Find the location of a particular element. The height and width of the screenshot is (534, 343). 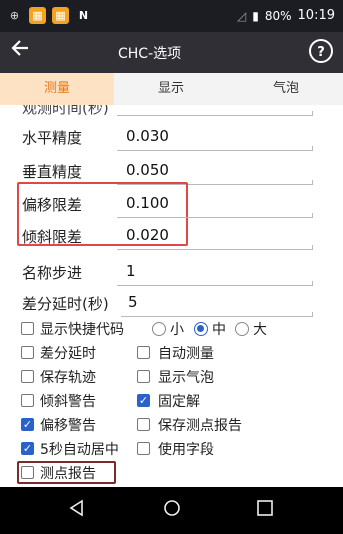

auto-measure-checkbox is located at coordinates (143, 352).